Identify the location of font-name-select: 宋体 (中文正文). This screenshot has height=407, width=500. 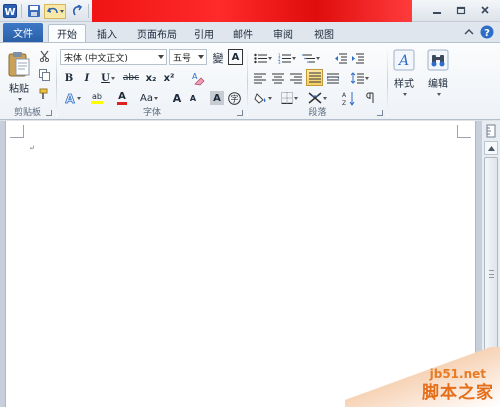
(113, 57).